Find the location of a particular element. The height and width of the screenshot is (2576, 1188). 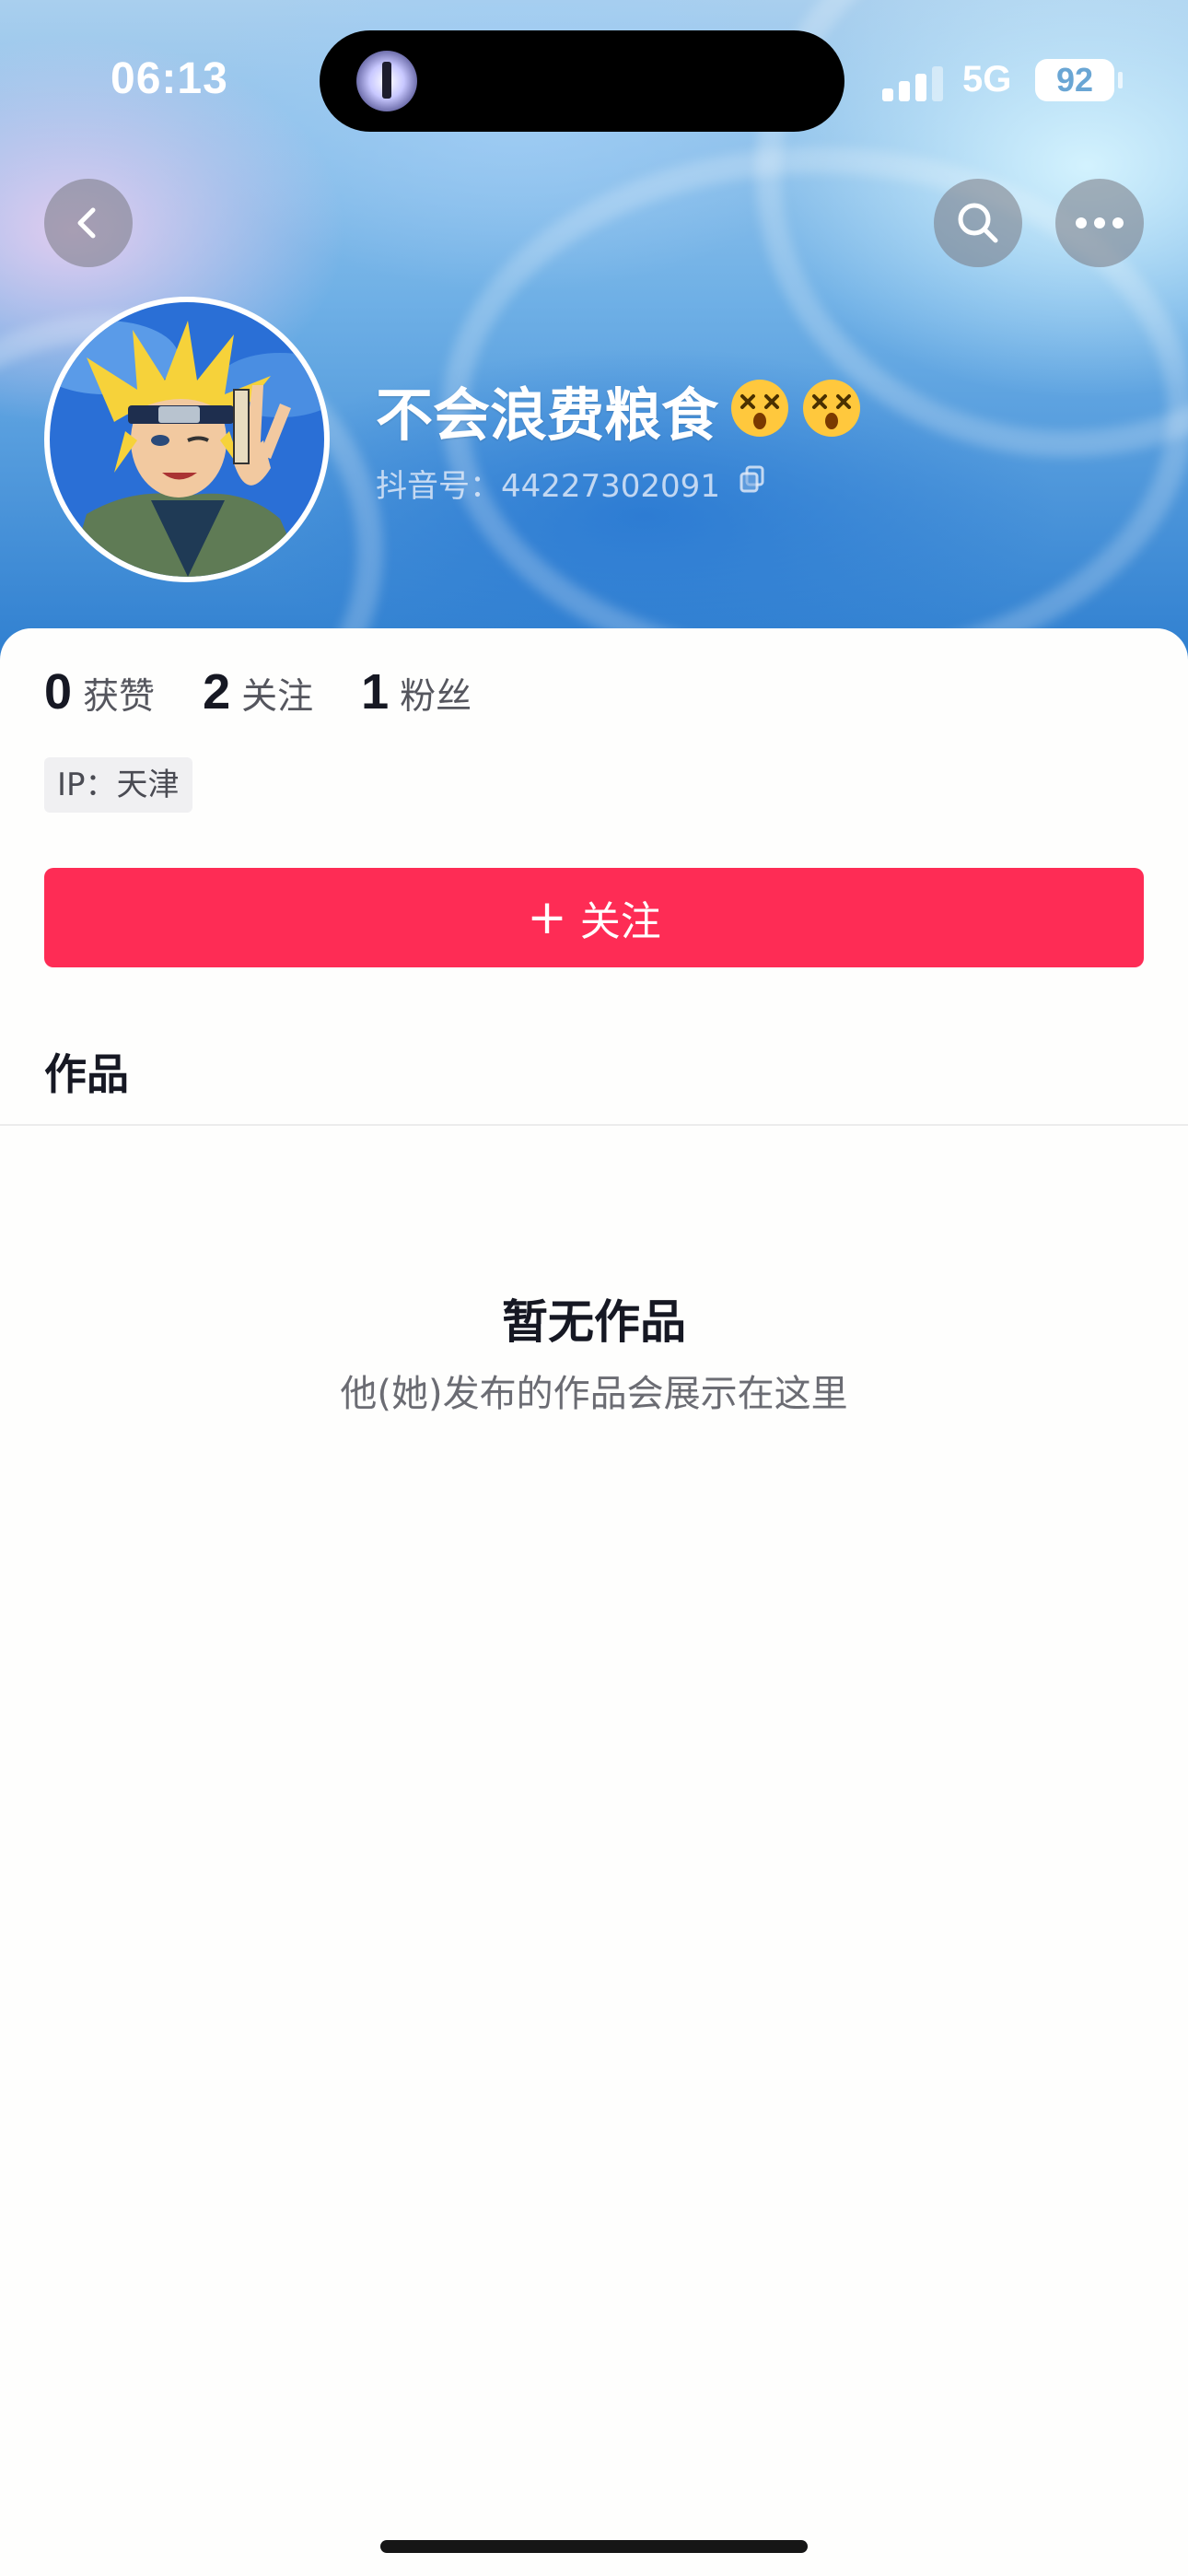

avatar is located at coordinates (187, 439).